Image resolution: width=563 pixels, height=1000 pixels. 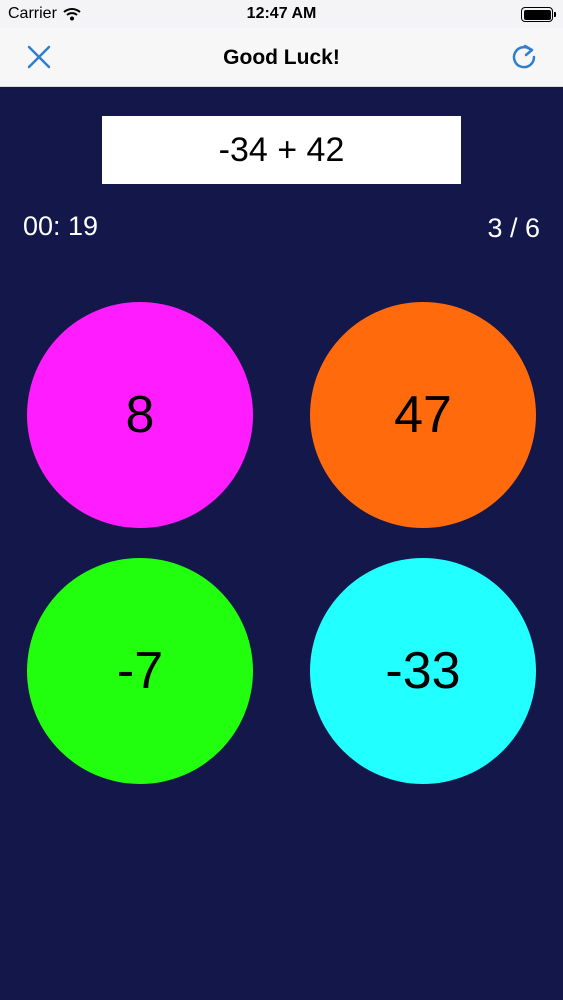 I want to click on question-box: -34 + 42, so click(x=281, y=150).